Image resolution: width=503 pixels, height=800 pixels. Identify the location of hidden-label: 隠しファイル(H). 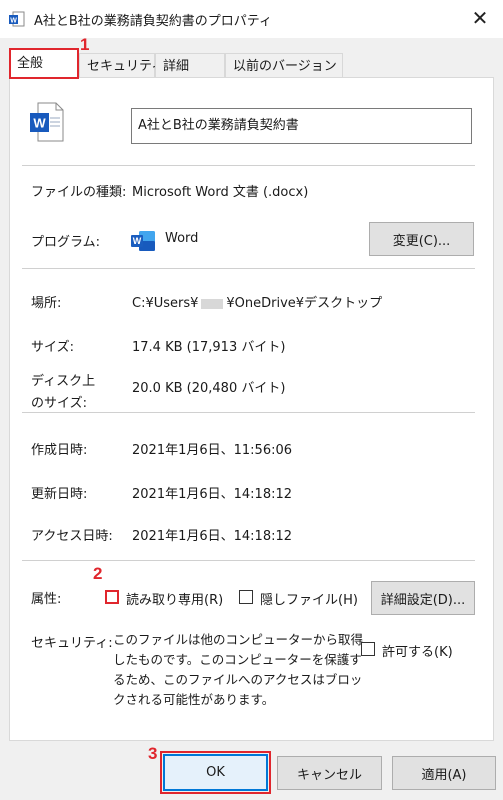
(309, 598).